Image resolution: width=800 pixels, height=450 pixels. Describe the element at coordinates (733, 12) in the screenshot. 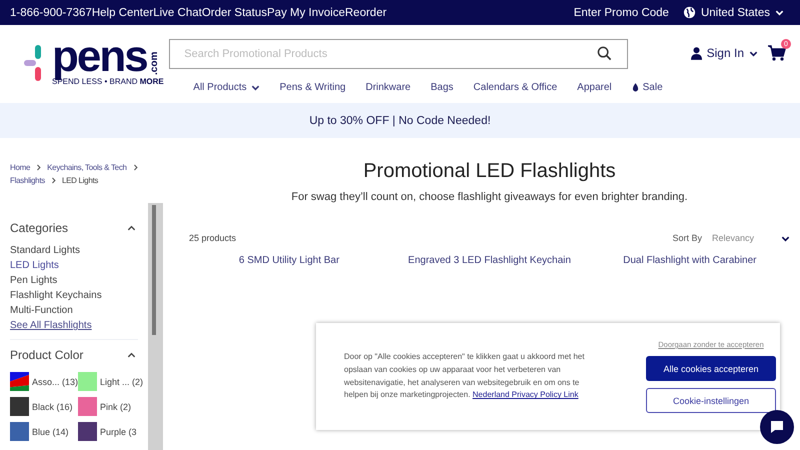

I see `country-selector: United States` at that location.